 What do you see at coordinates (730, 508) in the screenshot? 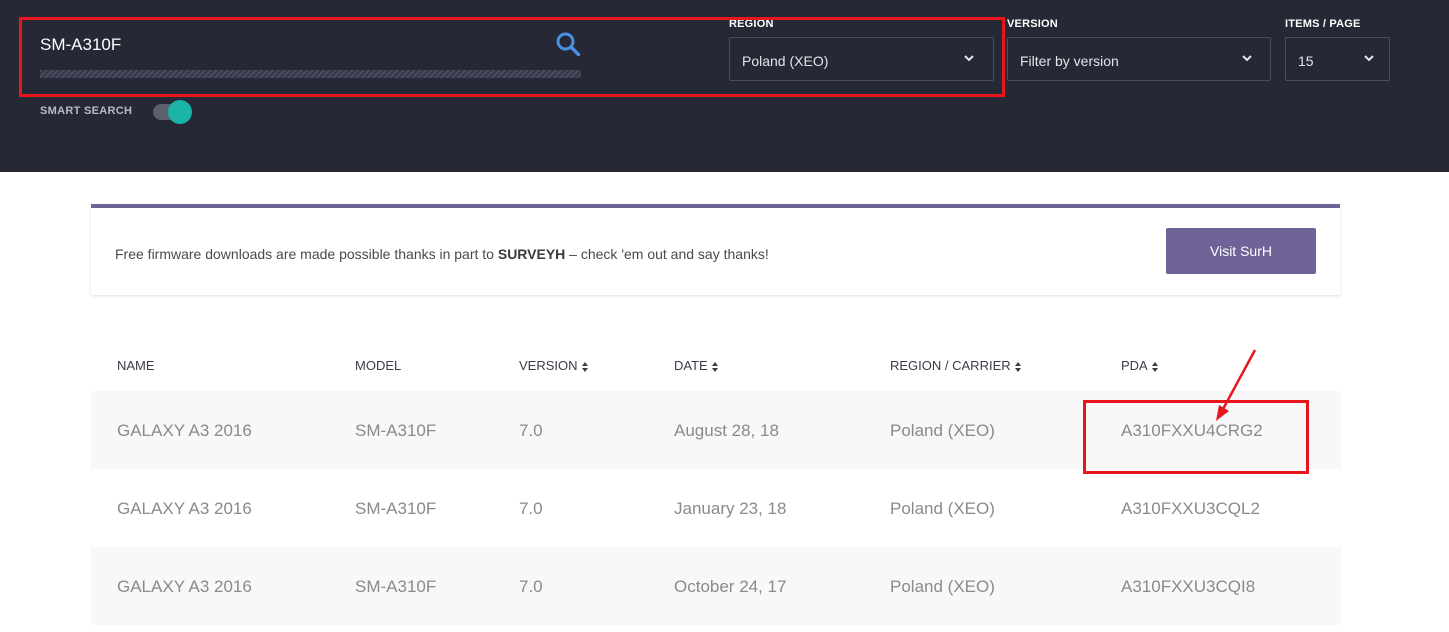
I see `cell-date: January 23, 18` at bounding box center [730, 508].